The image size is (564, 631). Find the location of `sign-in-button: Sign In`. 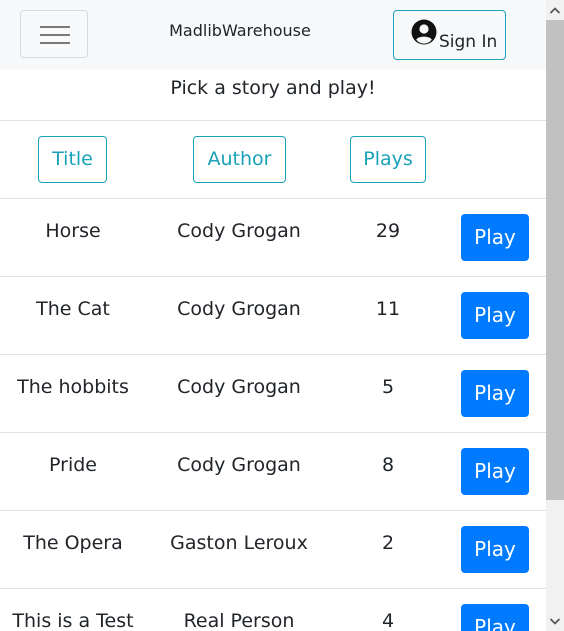

sign-in-button: Sign In is located at coordinates (449, 35).